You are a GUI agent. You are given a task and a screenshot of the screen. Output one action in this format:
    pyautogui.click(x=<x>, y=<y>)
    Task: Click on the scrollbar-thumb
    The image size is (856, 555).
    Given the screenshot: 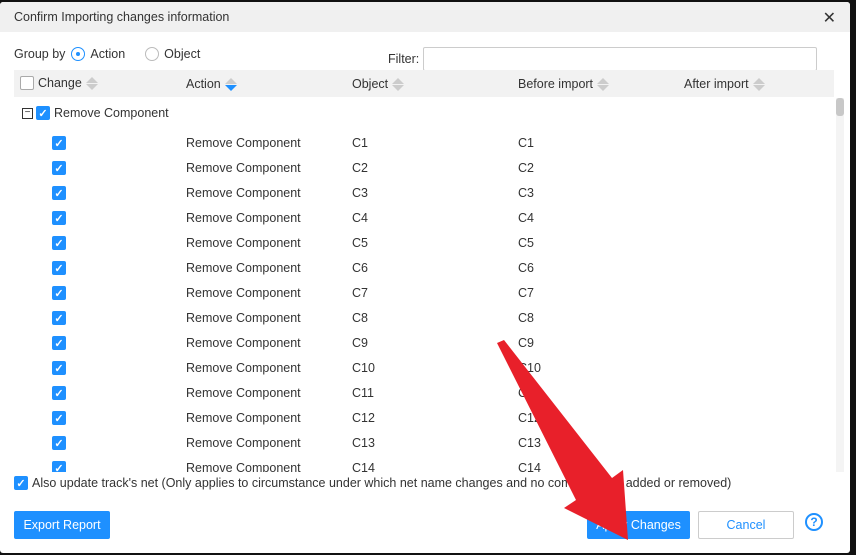 What is the action you would take?
    pyautogui.click(x=840, y=107)
    